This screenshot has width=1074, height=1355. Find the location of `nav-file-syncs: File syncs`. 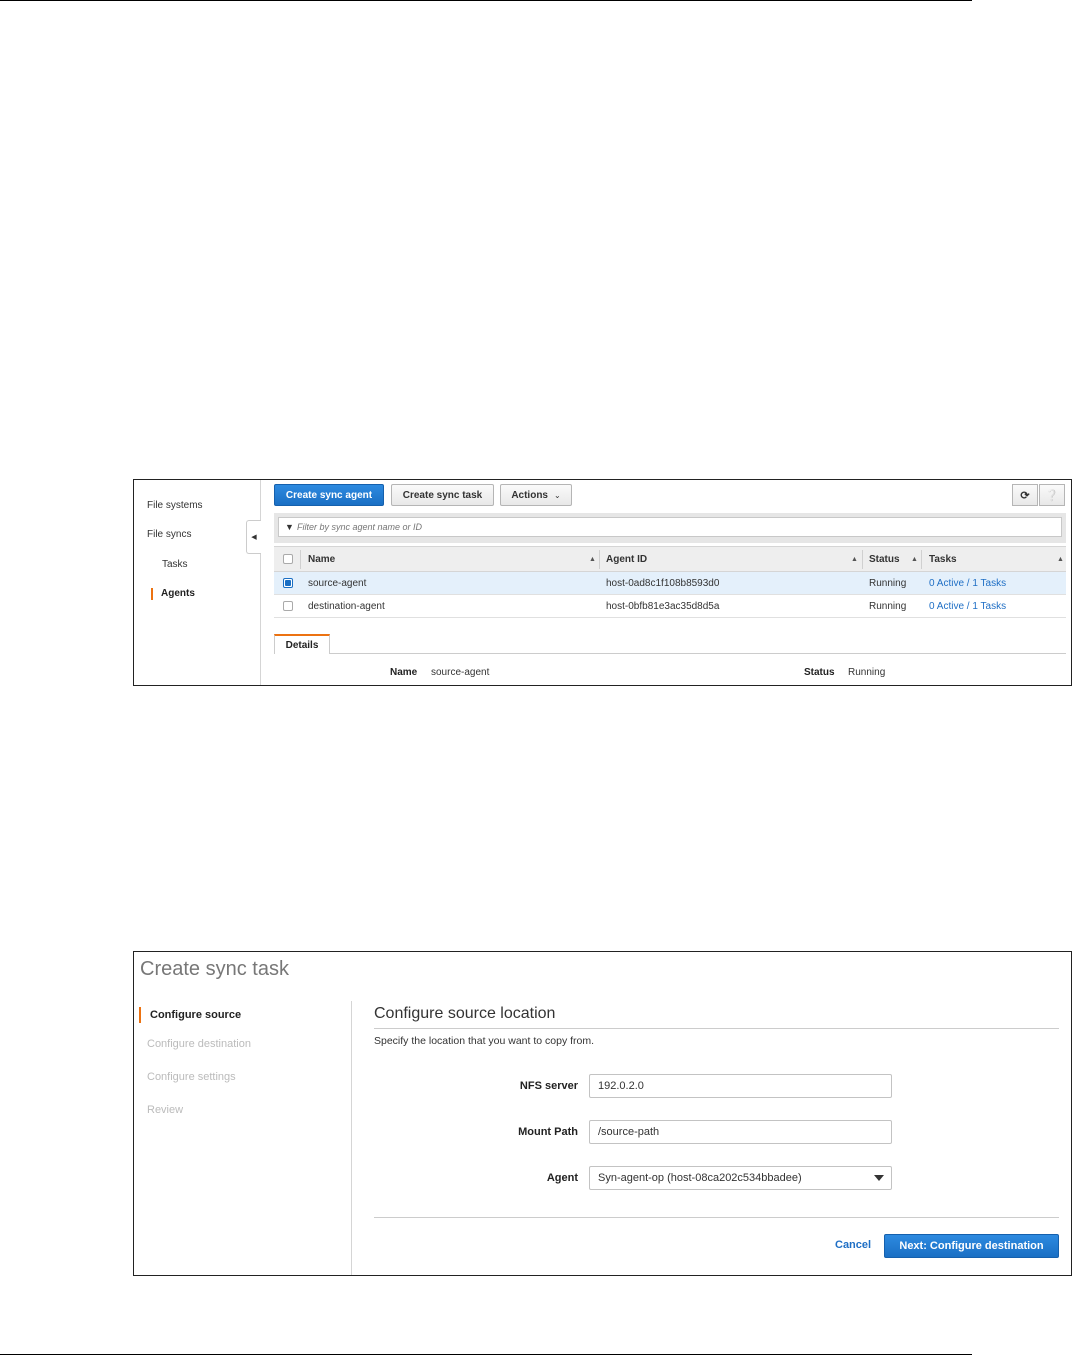

nav-file-syncs: File syncs is located at coordinates (169, 534).